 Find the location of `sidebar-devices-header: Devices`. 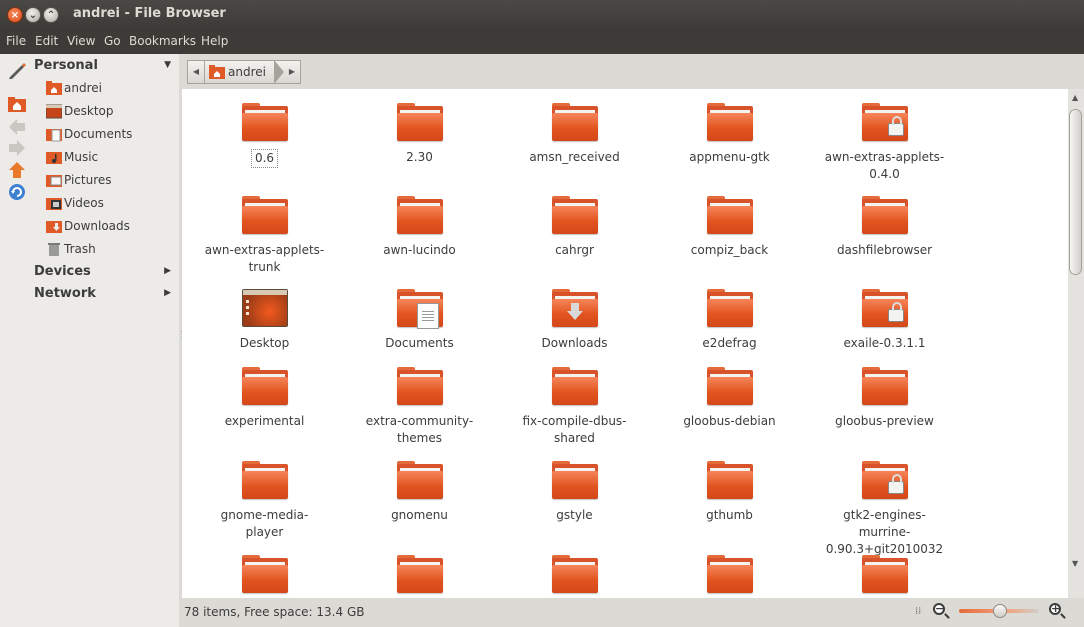

sidebar-devices-header: Devices is located at coordinates (62, 271).